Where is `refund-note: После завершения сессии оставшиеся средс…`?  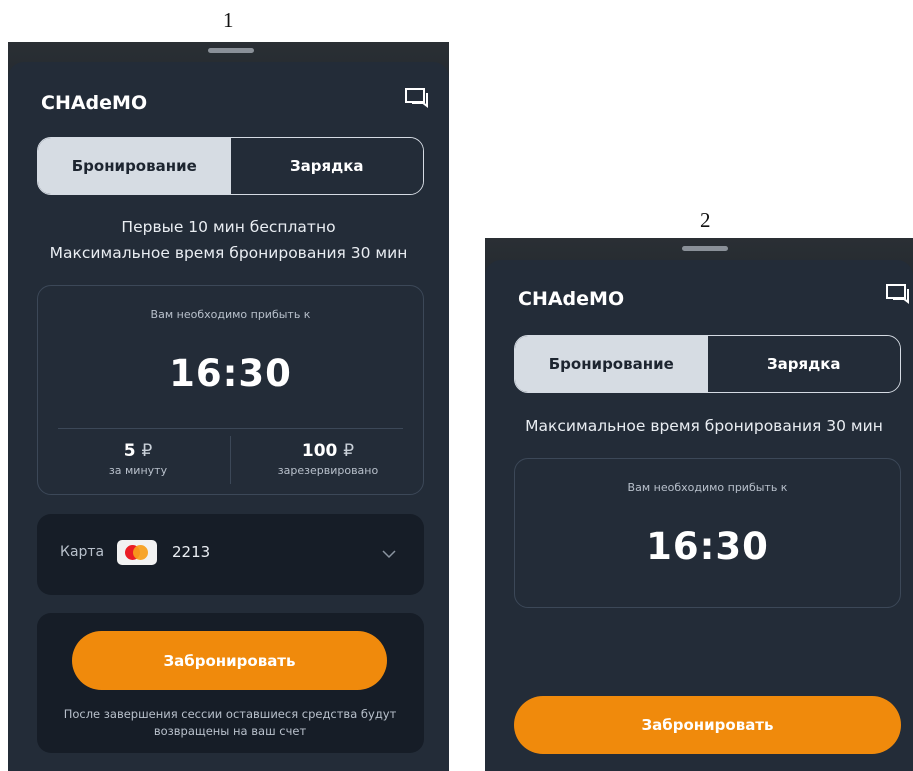 refund-note: После завершения сессии оставшиеся средс… is located at coordinates (230, 722).